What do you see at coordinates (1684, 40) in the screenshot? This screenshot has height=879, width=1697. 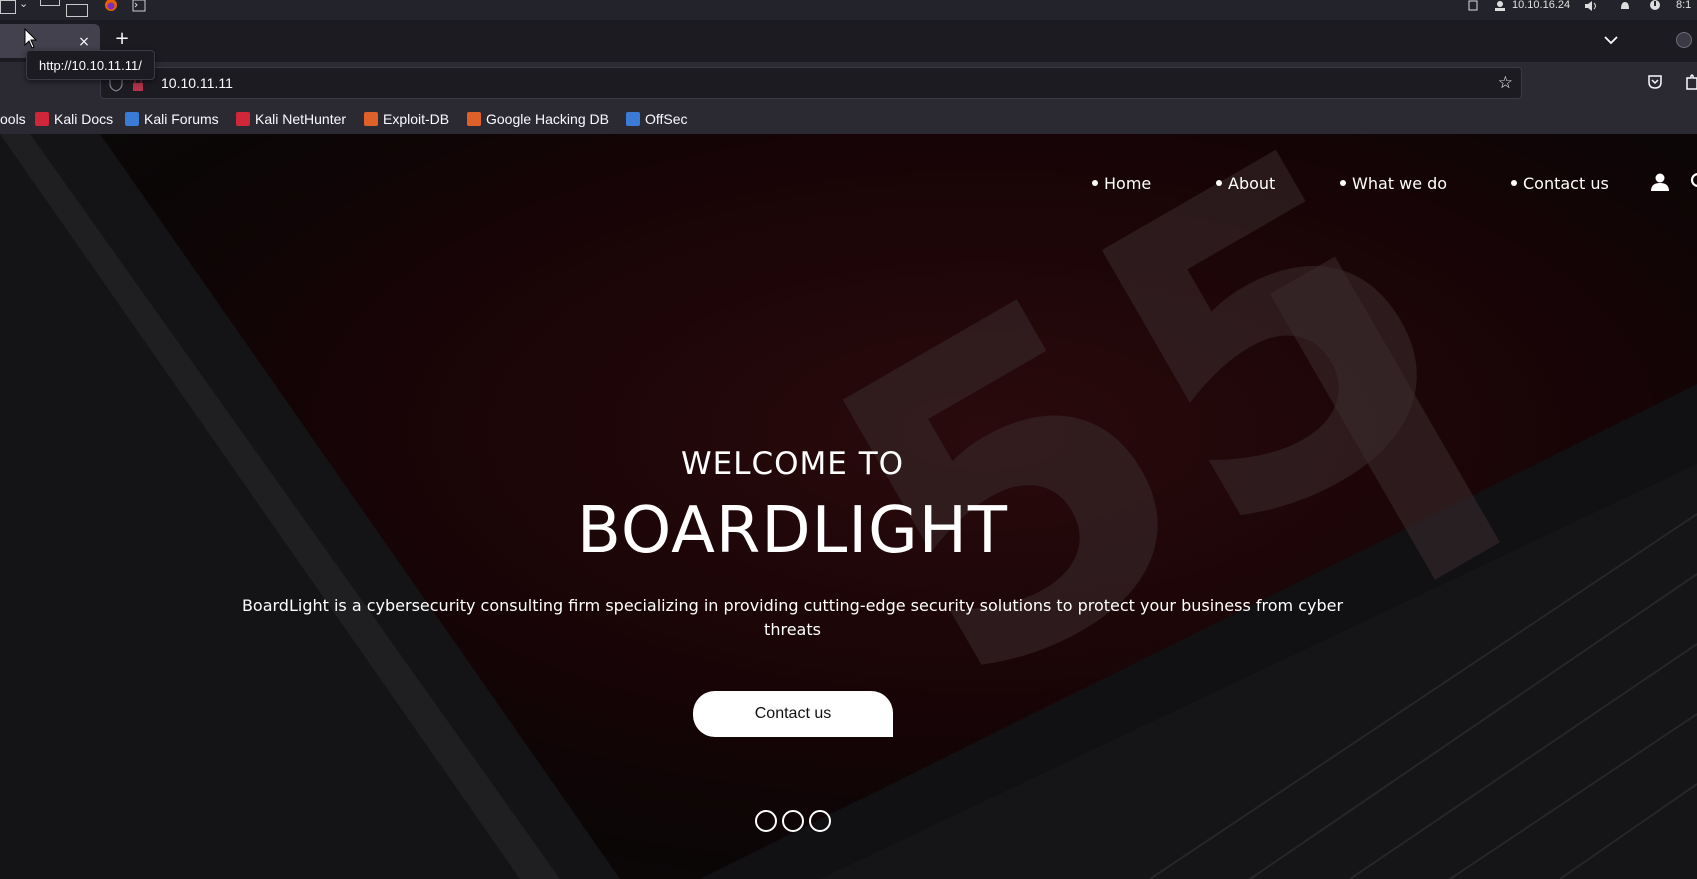 I see `account-icon` at bounding box center [1684, 40].